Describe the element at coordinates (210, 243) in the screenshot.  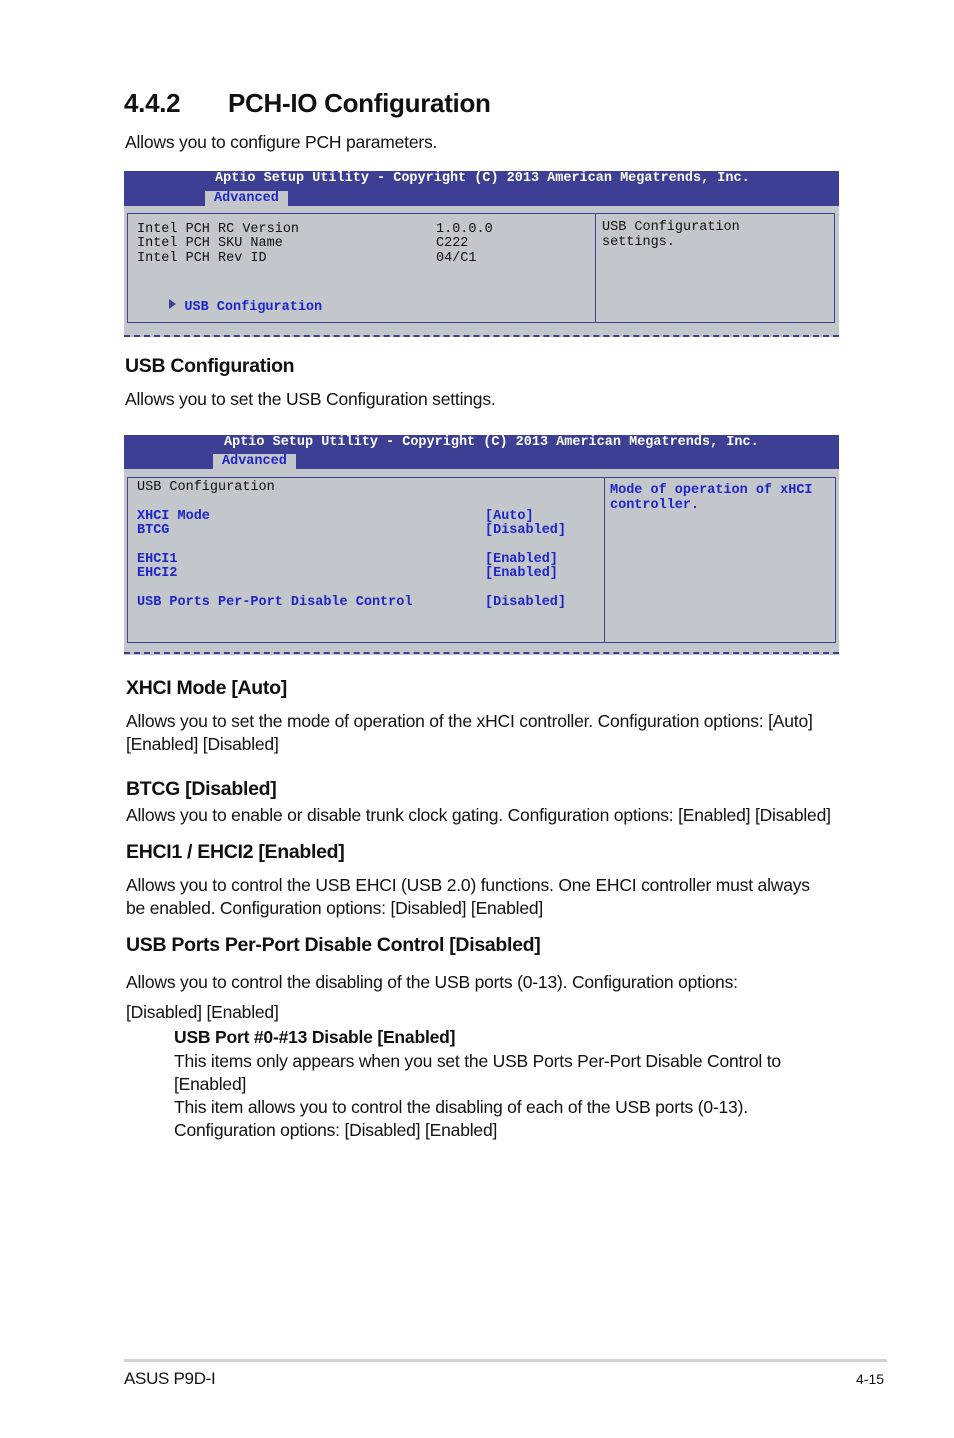
I see `info-row: Intel PCH SKU Name` at that location.